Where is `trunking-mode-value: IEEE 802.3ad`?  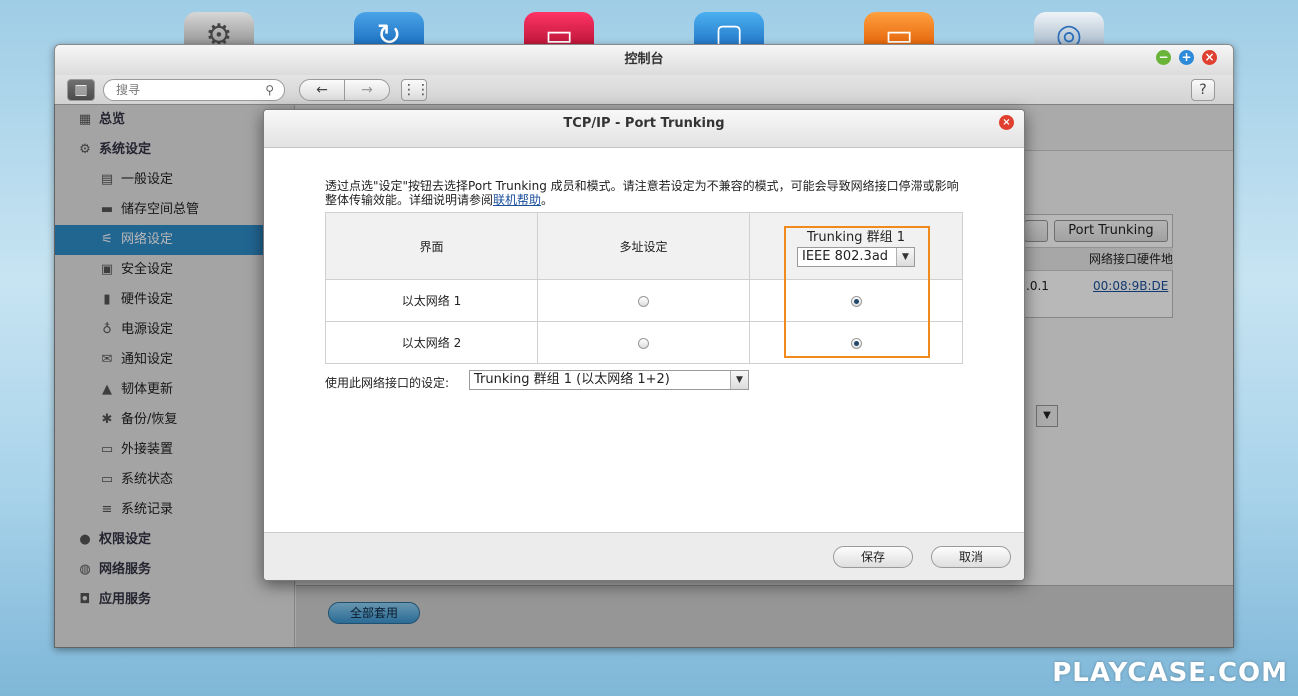
trunking-mode-value: IEEE 802.3ad is located at coordinates (845, 256).